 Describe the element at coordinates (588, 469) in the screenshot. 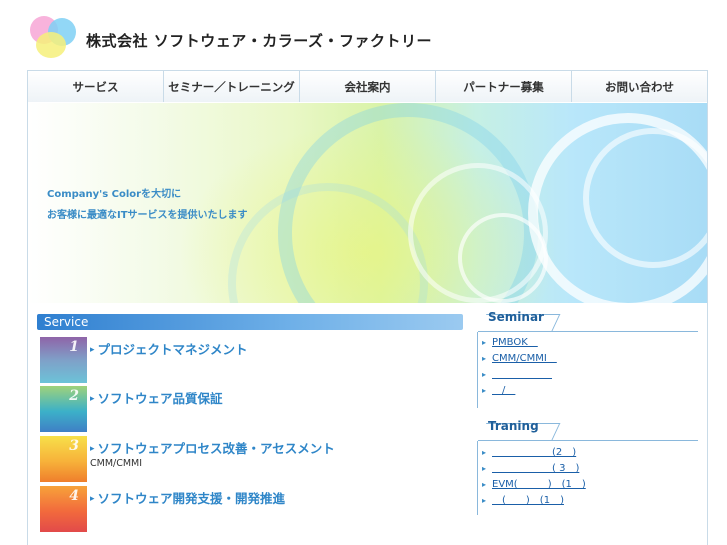

I see `list-item: ( 3 )` at that location.